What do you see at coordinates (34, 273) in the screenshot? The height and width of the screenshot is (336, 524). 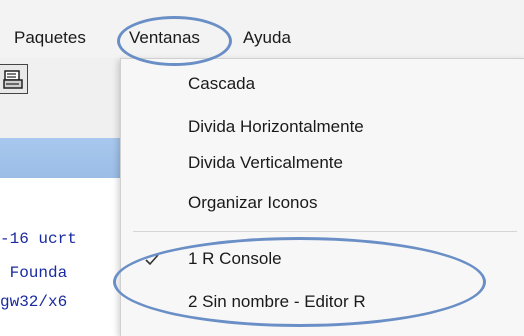 I see `console-line: Founda` at bounding box center [34, 273].